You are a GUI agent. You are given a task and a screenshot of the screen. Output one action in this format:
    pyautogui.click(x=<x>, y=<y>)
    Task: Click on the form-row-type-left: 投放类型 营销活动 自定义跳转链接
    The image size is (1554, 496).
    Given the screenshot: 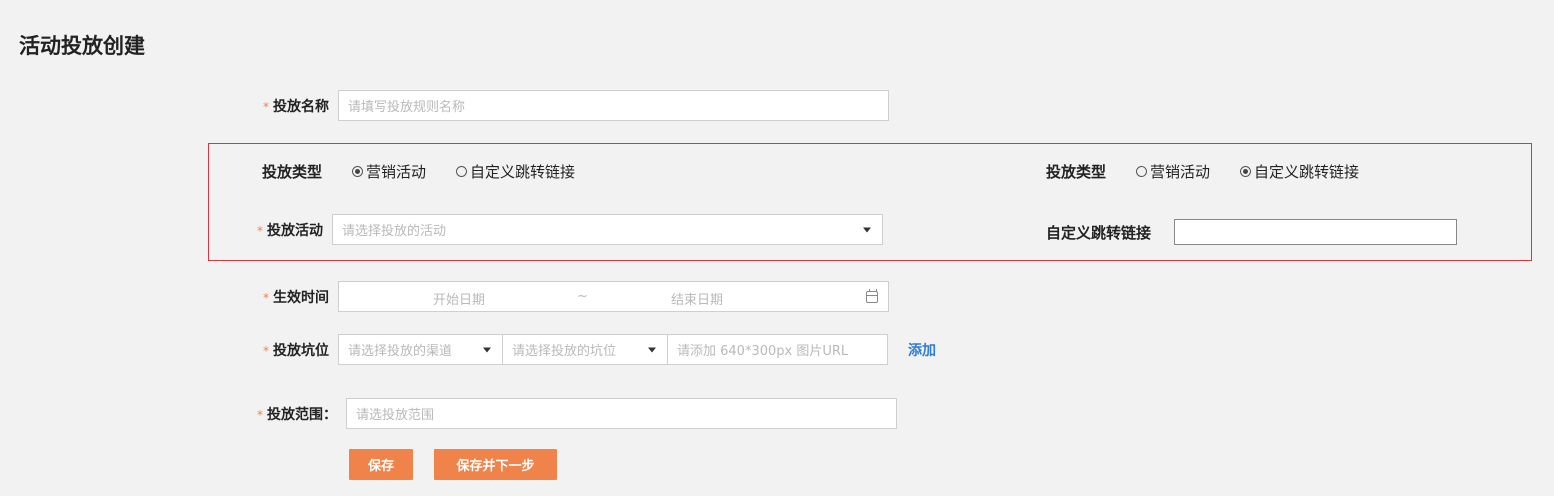 What is the action you would take?
    pyautogui.click(x=418, y=171)
    